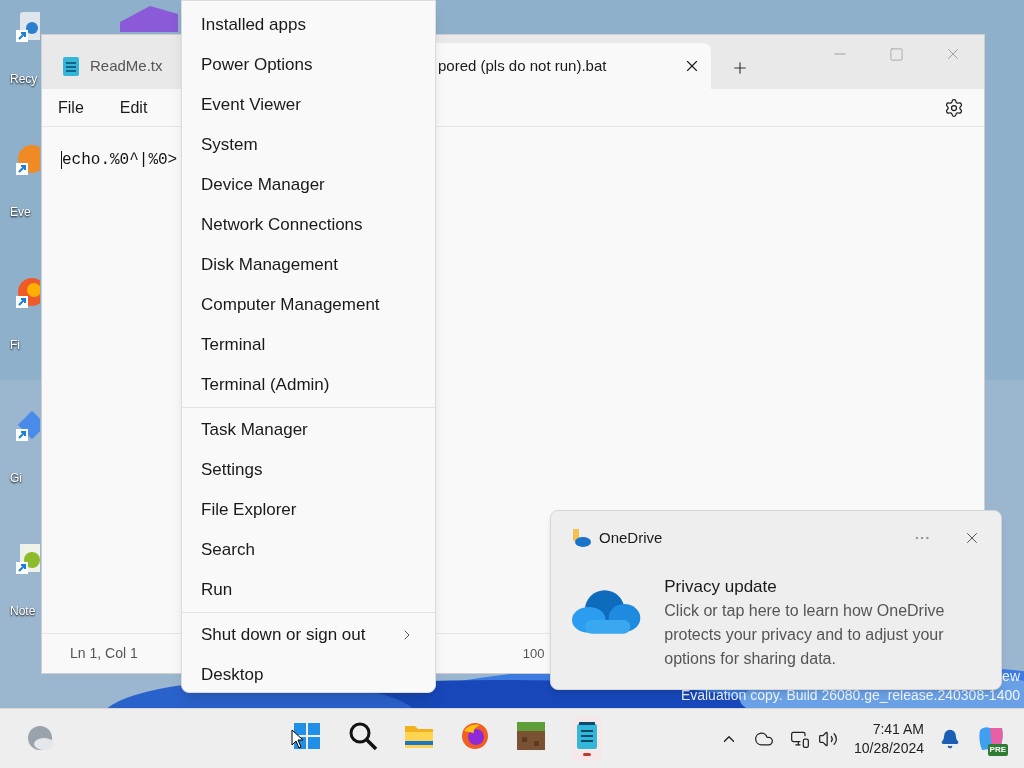 This screenshot has height=768, width=1024. Describe the element at coordinates (888, 738) in the screenshot. I see `clock: 7:41 AM 10/28/2024` at that location.